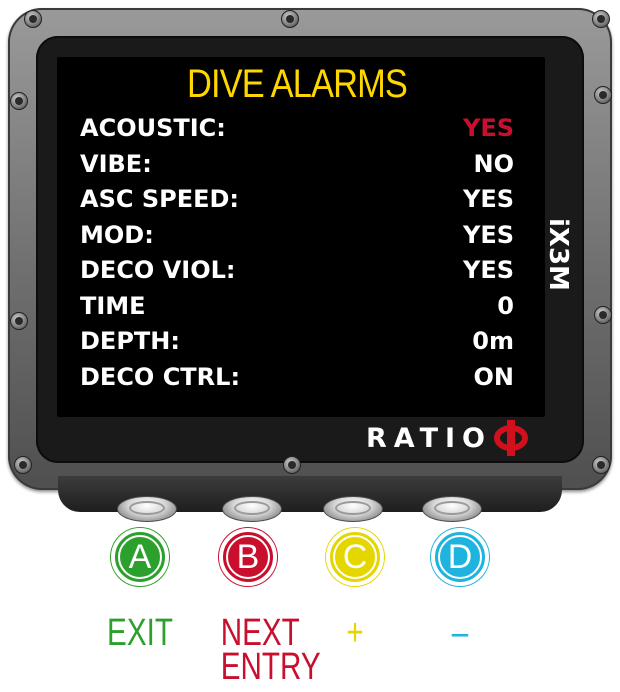 This screenshot has height=692, width=620. Describe the element at coordinates (511, 438) in the screenshot. I see `phi-logo-icon` at that location.